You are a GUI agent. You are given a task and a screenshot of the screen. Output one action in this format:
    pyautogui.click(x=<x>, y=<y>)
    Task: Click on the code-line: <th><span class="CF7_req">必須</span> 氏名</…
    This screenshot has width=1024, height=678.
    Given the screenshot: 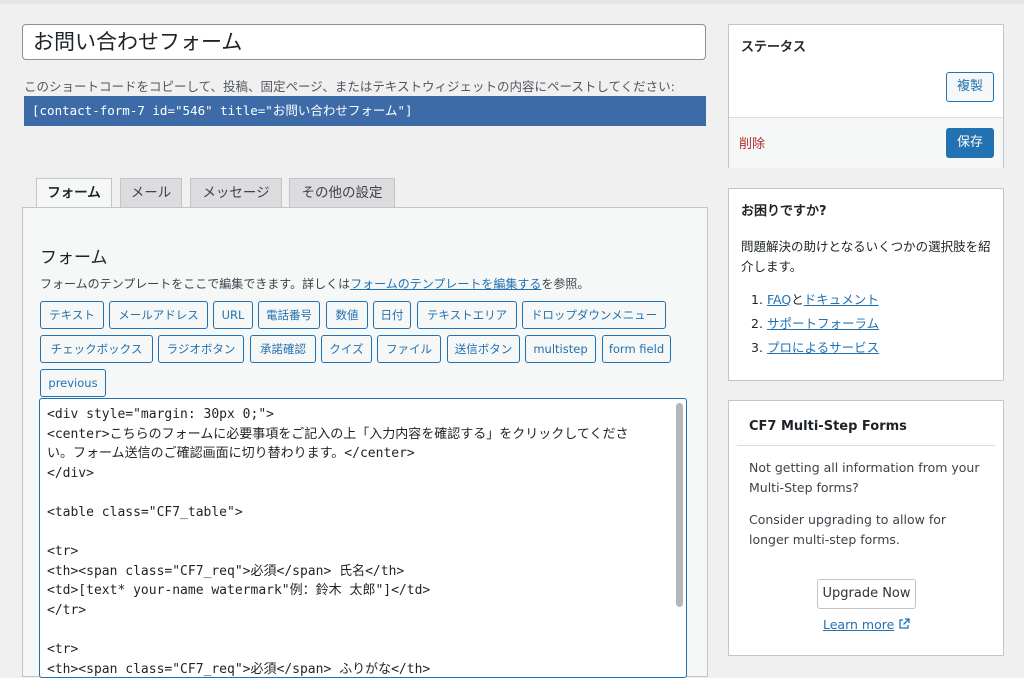 What is the action you would take?
    pyautogui.click(x=226, y=571)
    